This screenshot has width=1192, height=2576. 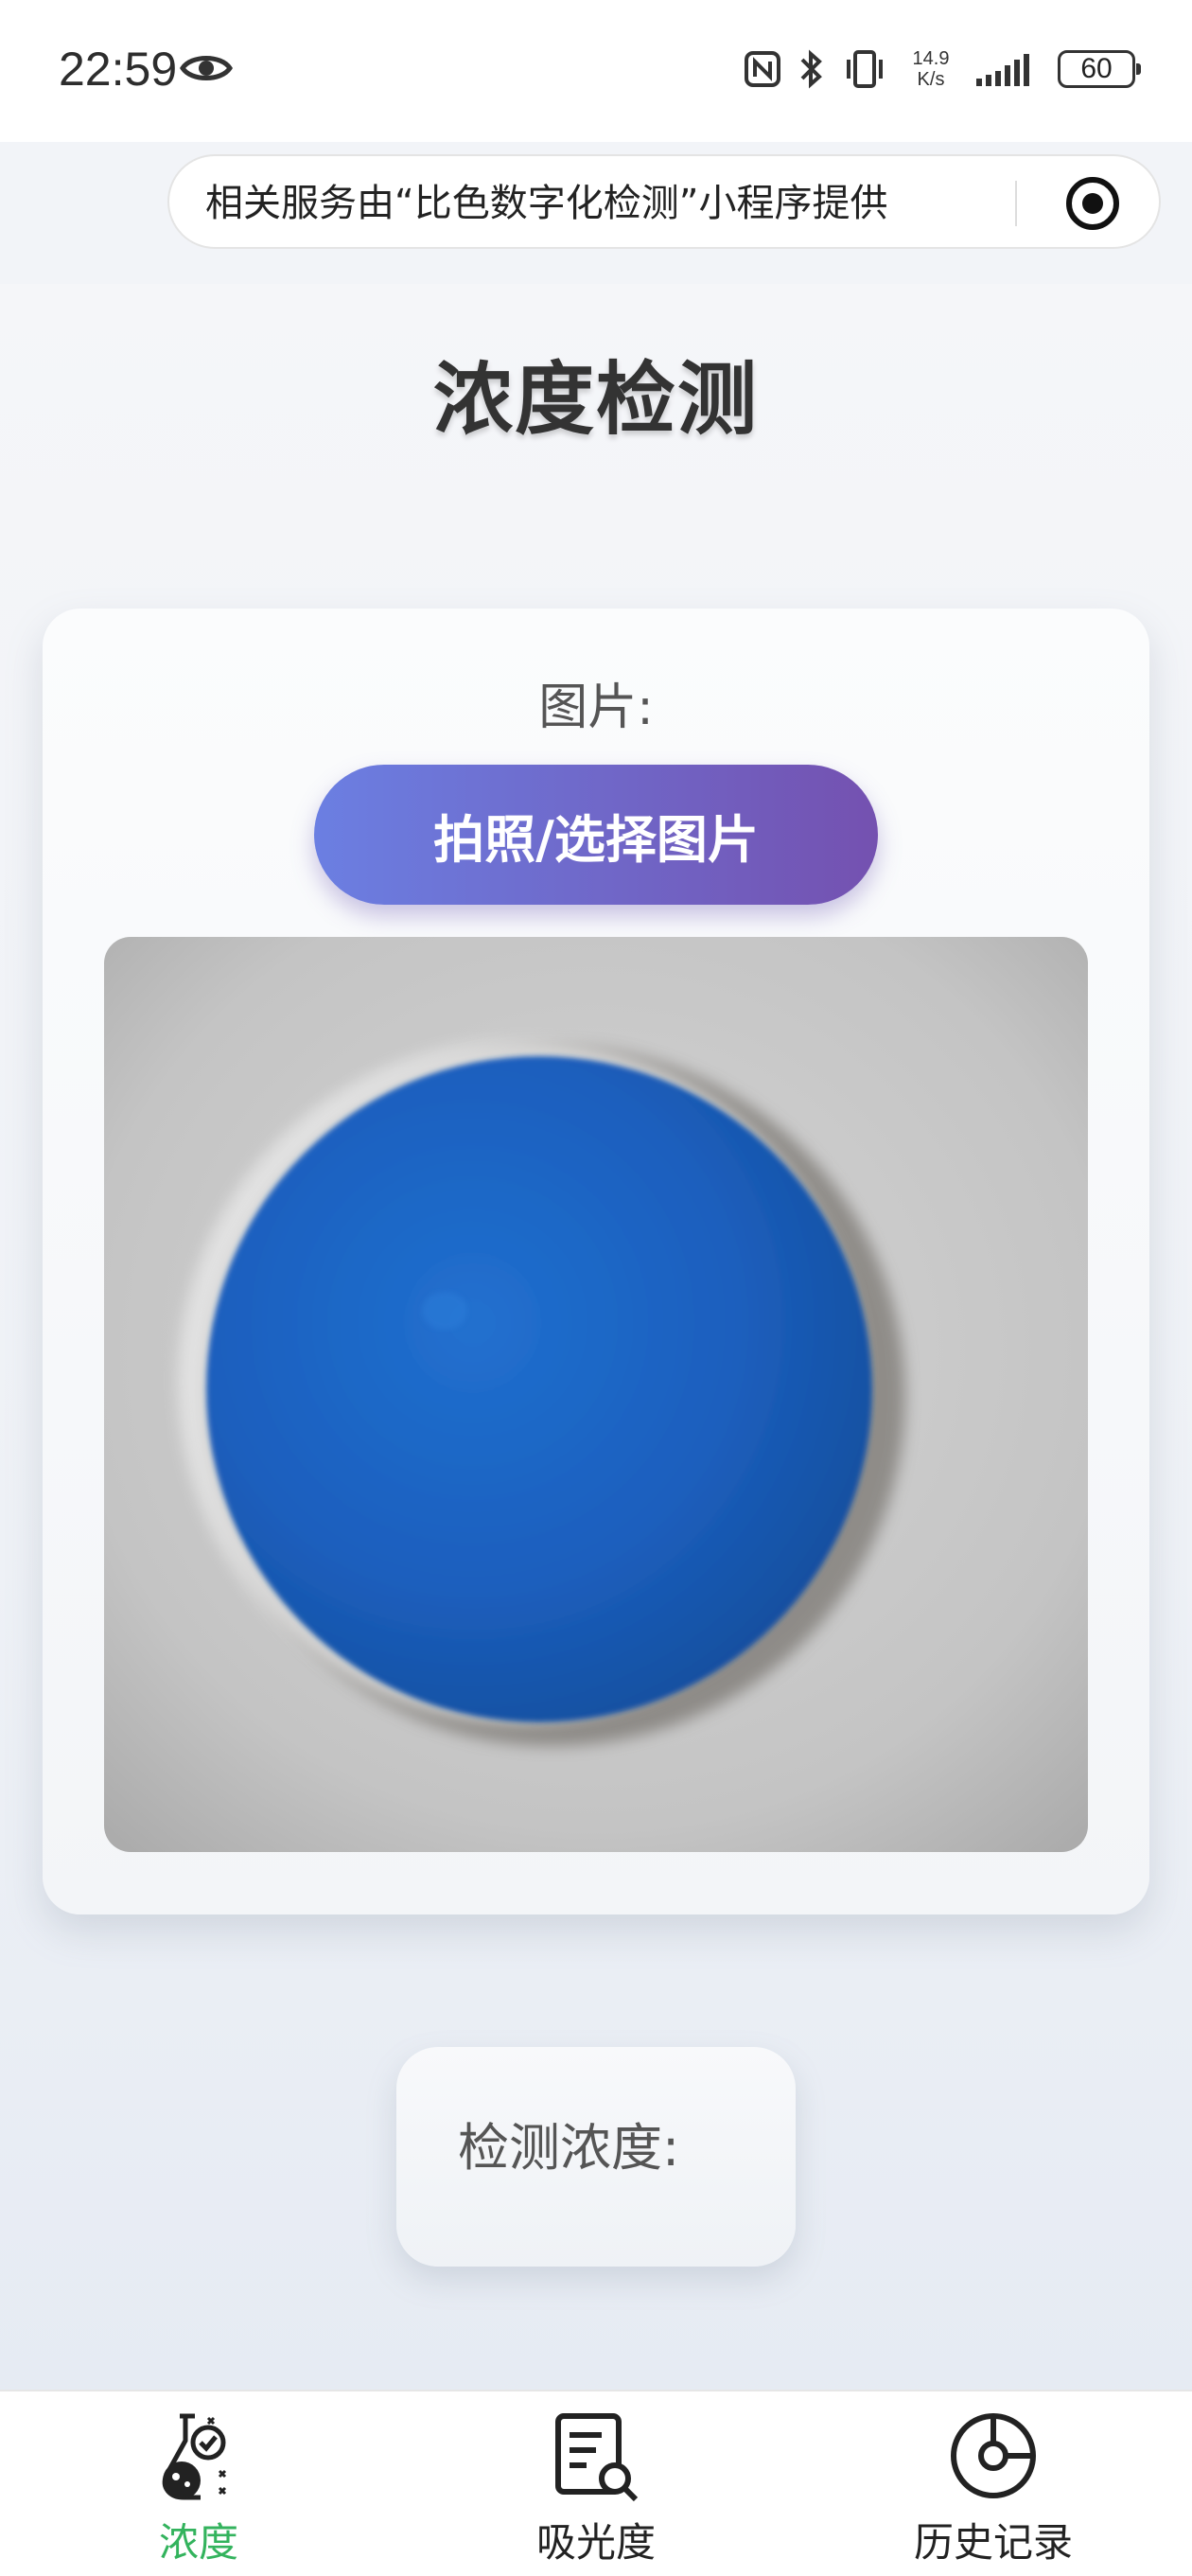 I want to click on notice-divider, so click(x=1016, y=203).